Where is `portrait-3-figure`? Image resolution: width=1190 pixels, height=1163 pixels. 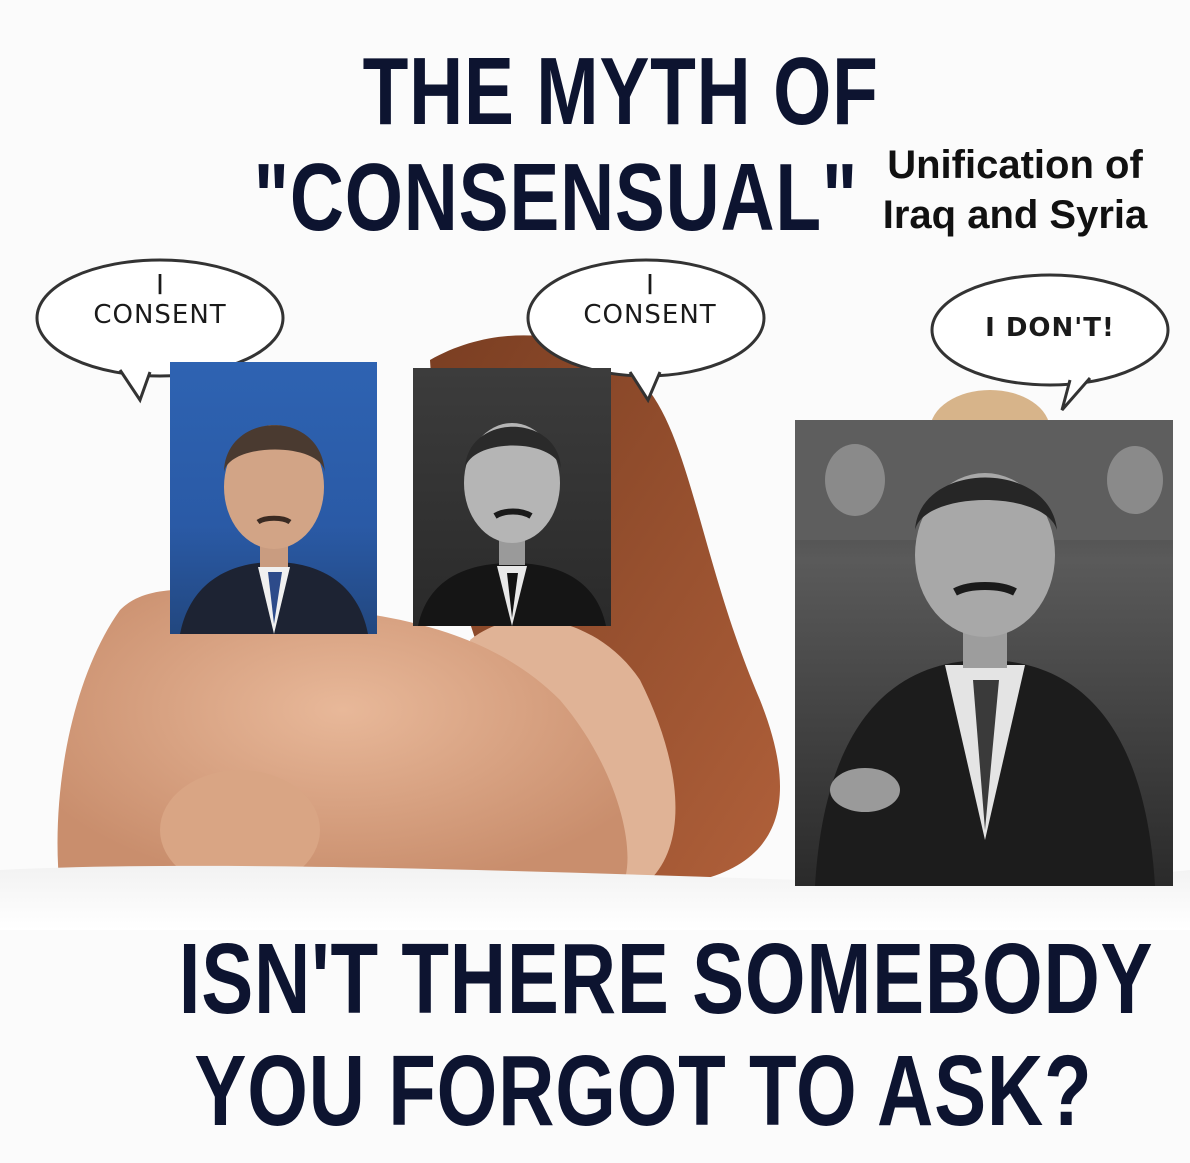 portrait-3-figure is located at coordinates (984, 653).